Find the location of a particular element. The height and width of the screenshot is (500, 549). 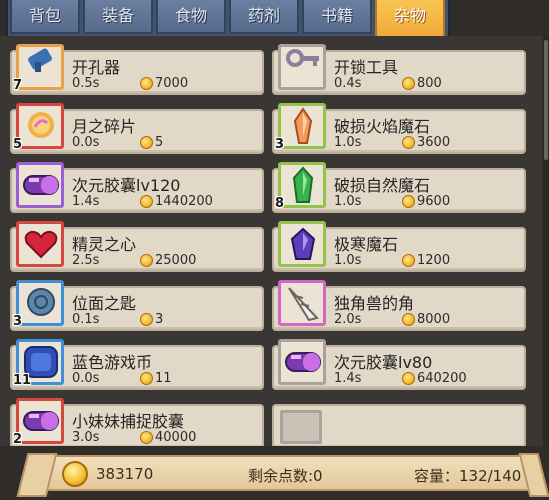

item-price: 8000 is located at coordinates (426, 319).